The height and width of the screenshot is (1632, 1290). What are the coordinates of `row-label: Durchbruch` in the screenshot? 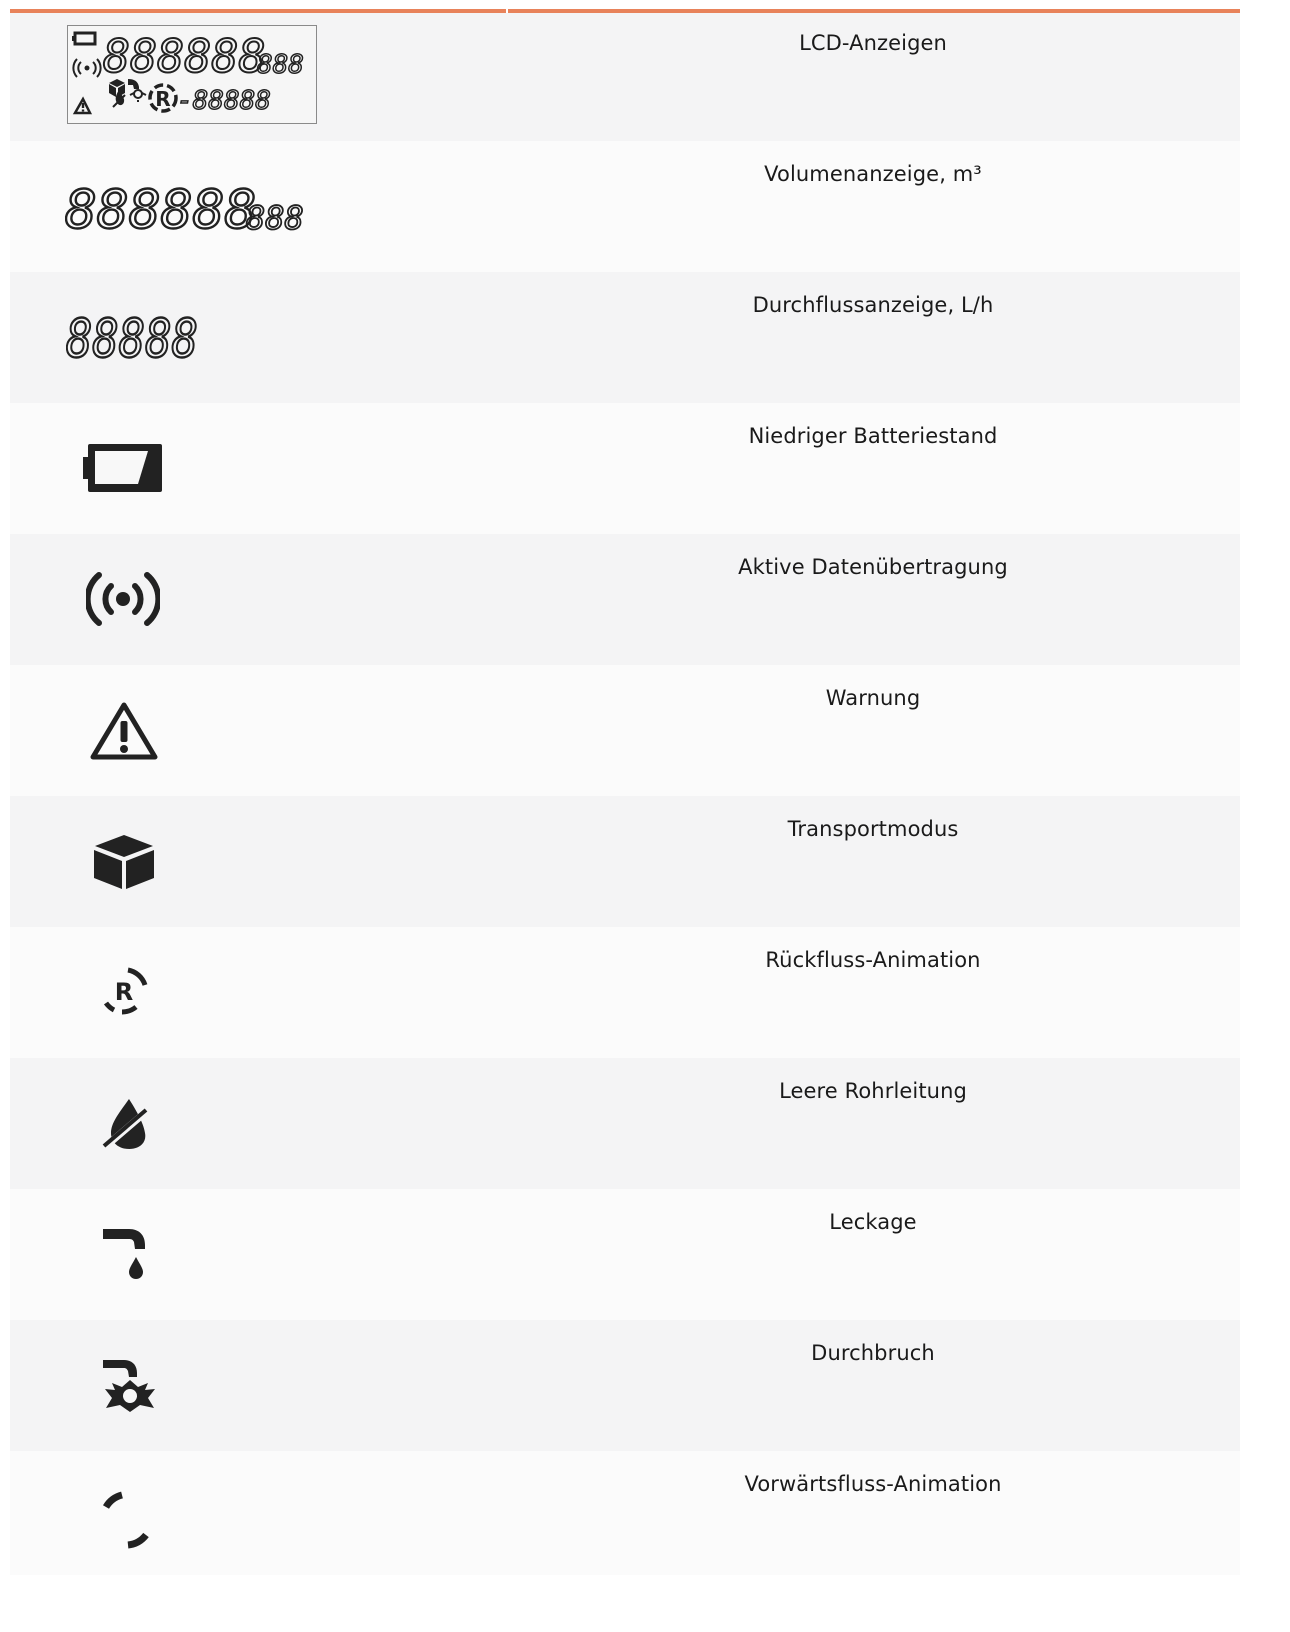 It's located at (873, 1353).